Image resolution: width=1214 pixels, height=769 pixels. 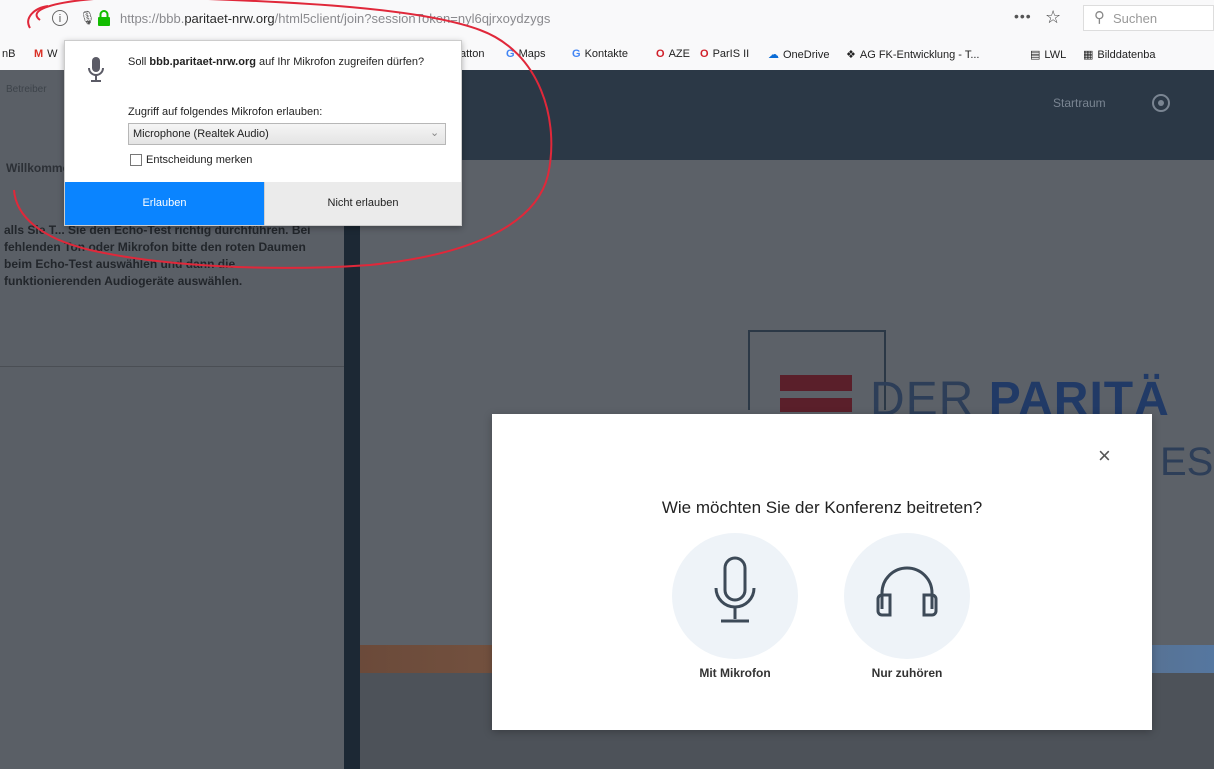 What do you see at coordinates (1135, 18) in the screenshot?
I see `search-placeholder: Suchen` at bounding box center [1135, 18].